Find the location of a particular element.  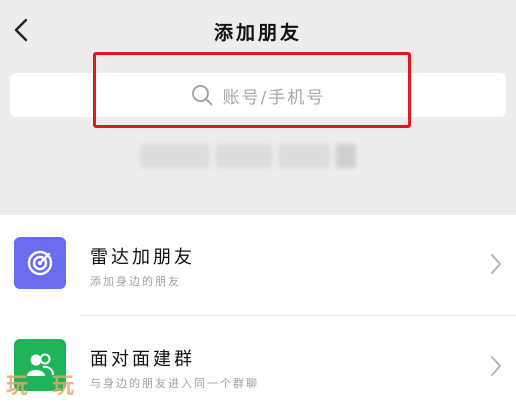

divider is located at coordinates (298, 315).